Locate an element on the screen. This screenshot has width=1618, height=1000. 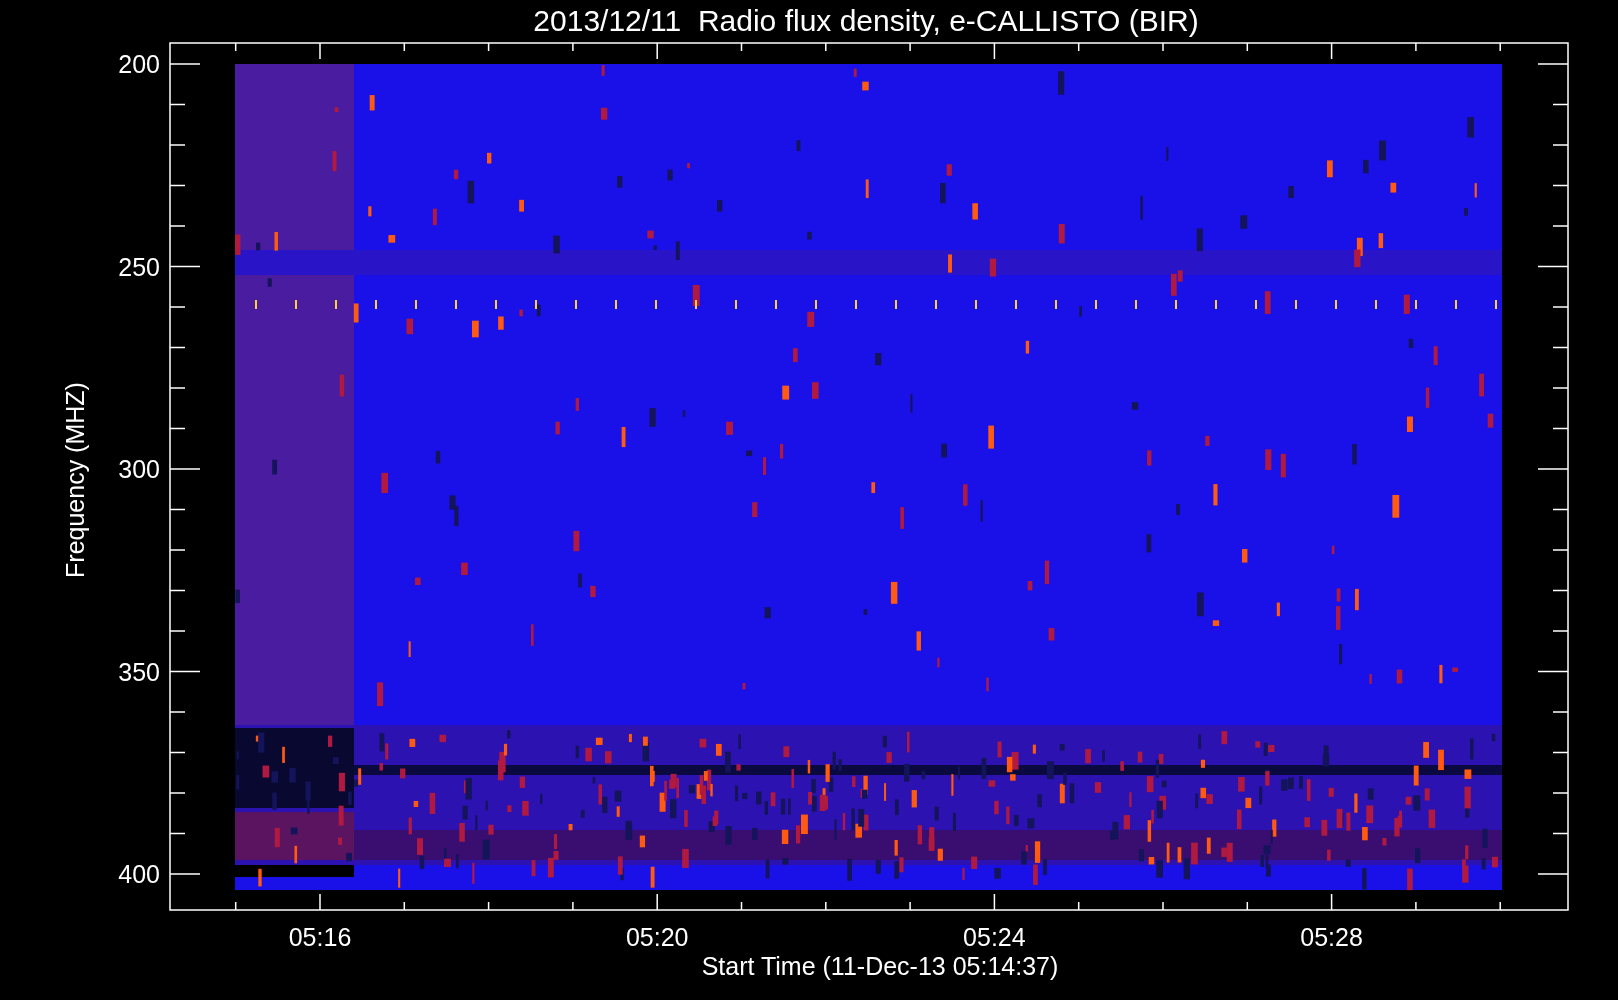
y-tick-label: 200 is located at coordinates (139, 64).